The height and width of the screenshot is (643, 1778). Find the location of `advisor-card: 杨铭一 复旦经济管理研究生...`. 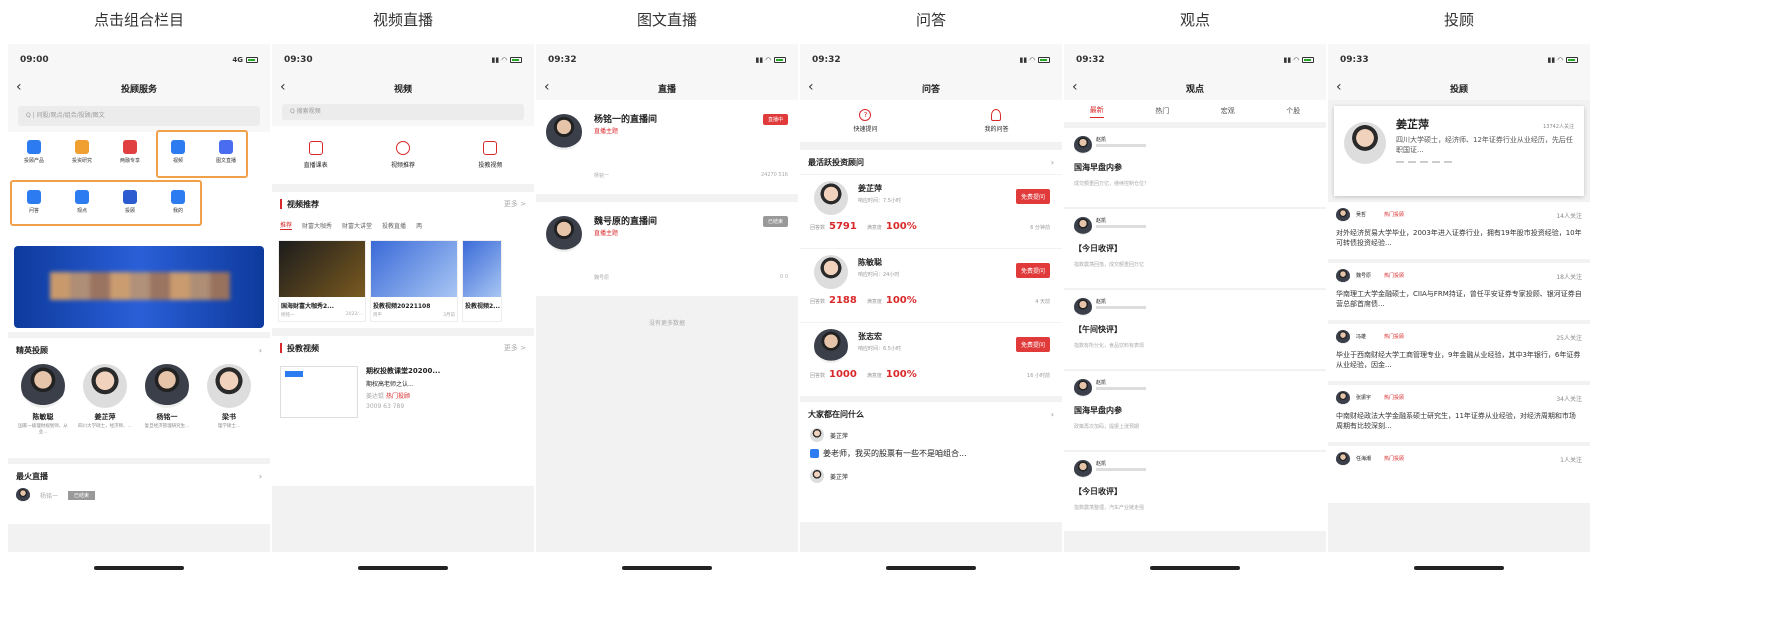

advisor-card: 杨铭一 复旦经济管理研究生... is located at coordinates (167, 410).